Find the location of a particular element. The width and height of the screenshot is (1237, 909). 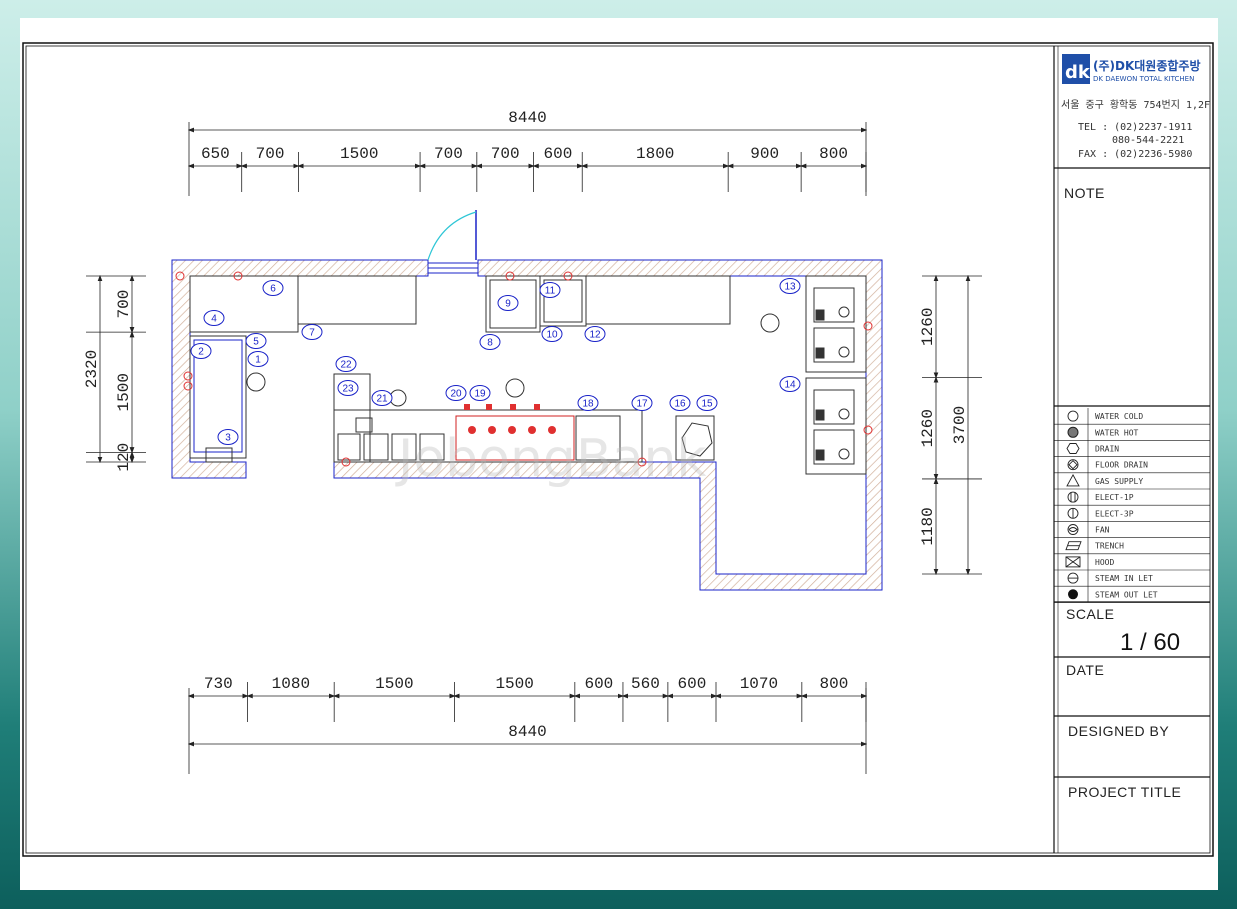

svg-text: 2 is located at coordinates (201, 352).